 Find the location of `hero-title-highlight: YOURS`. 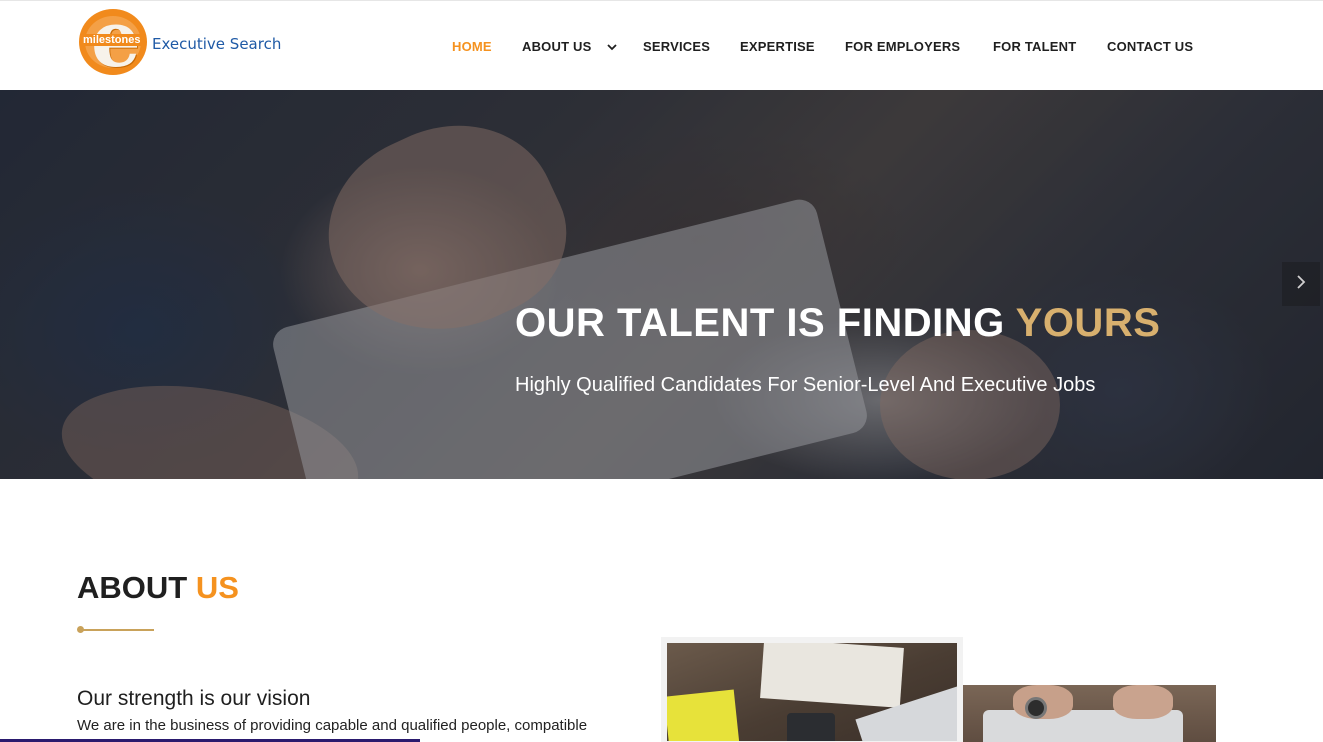

hero-title-highlight: YOURS is located at coordinates (1088, 323).